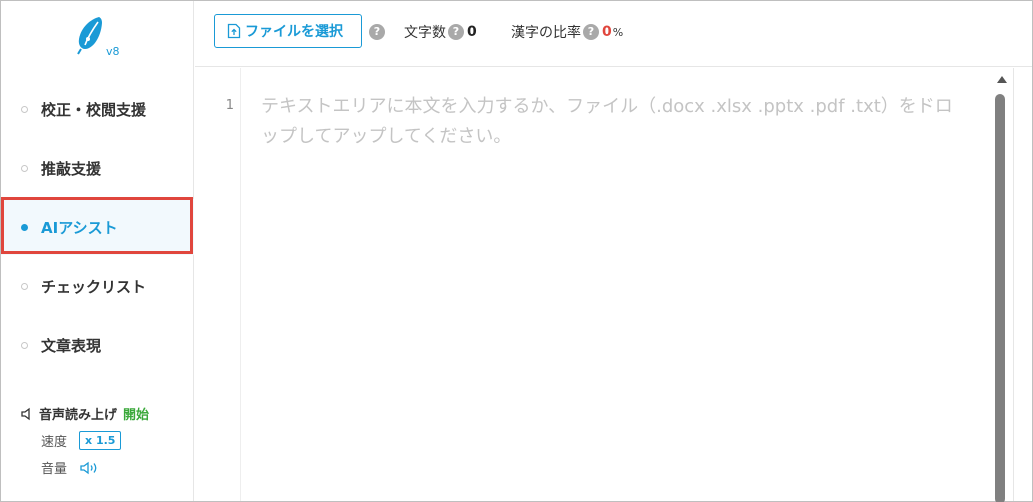 This screenshot has width=1033, height=502. Describe the element at coordinates (113, 51) in the screenshot. I see `app-version: v8` at that location.